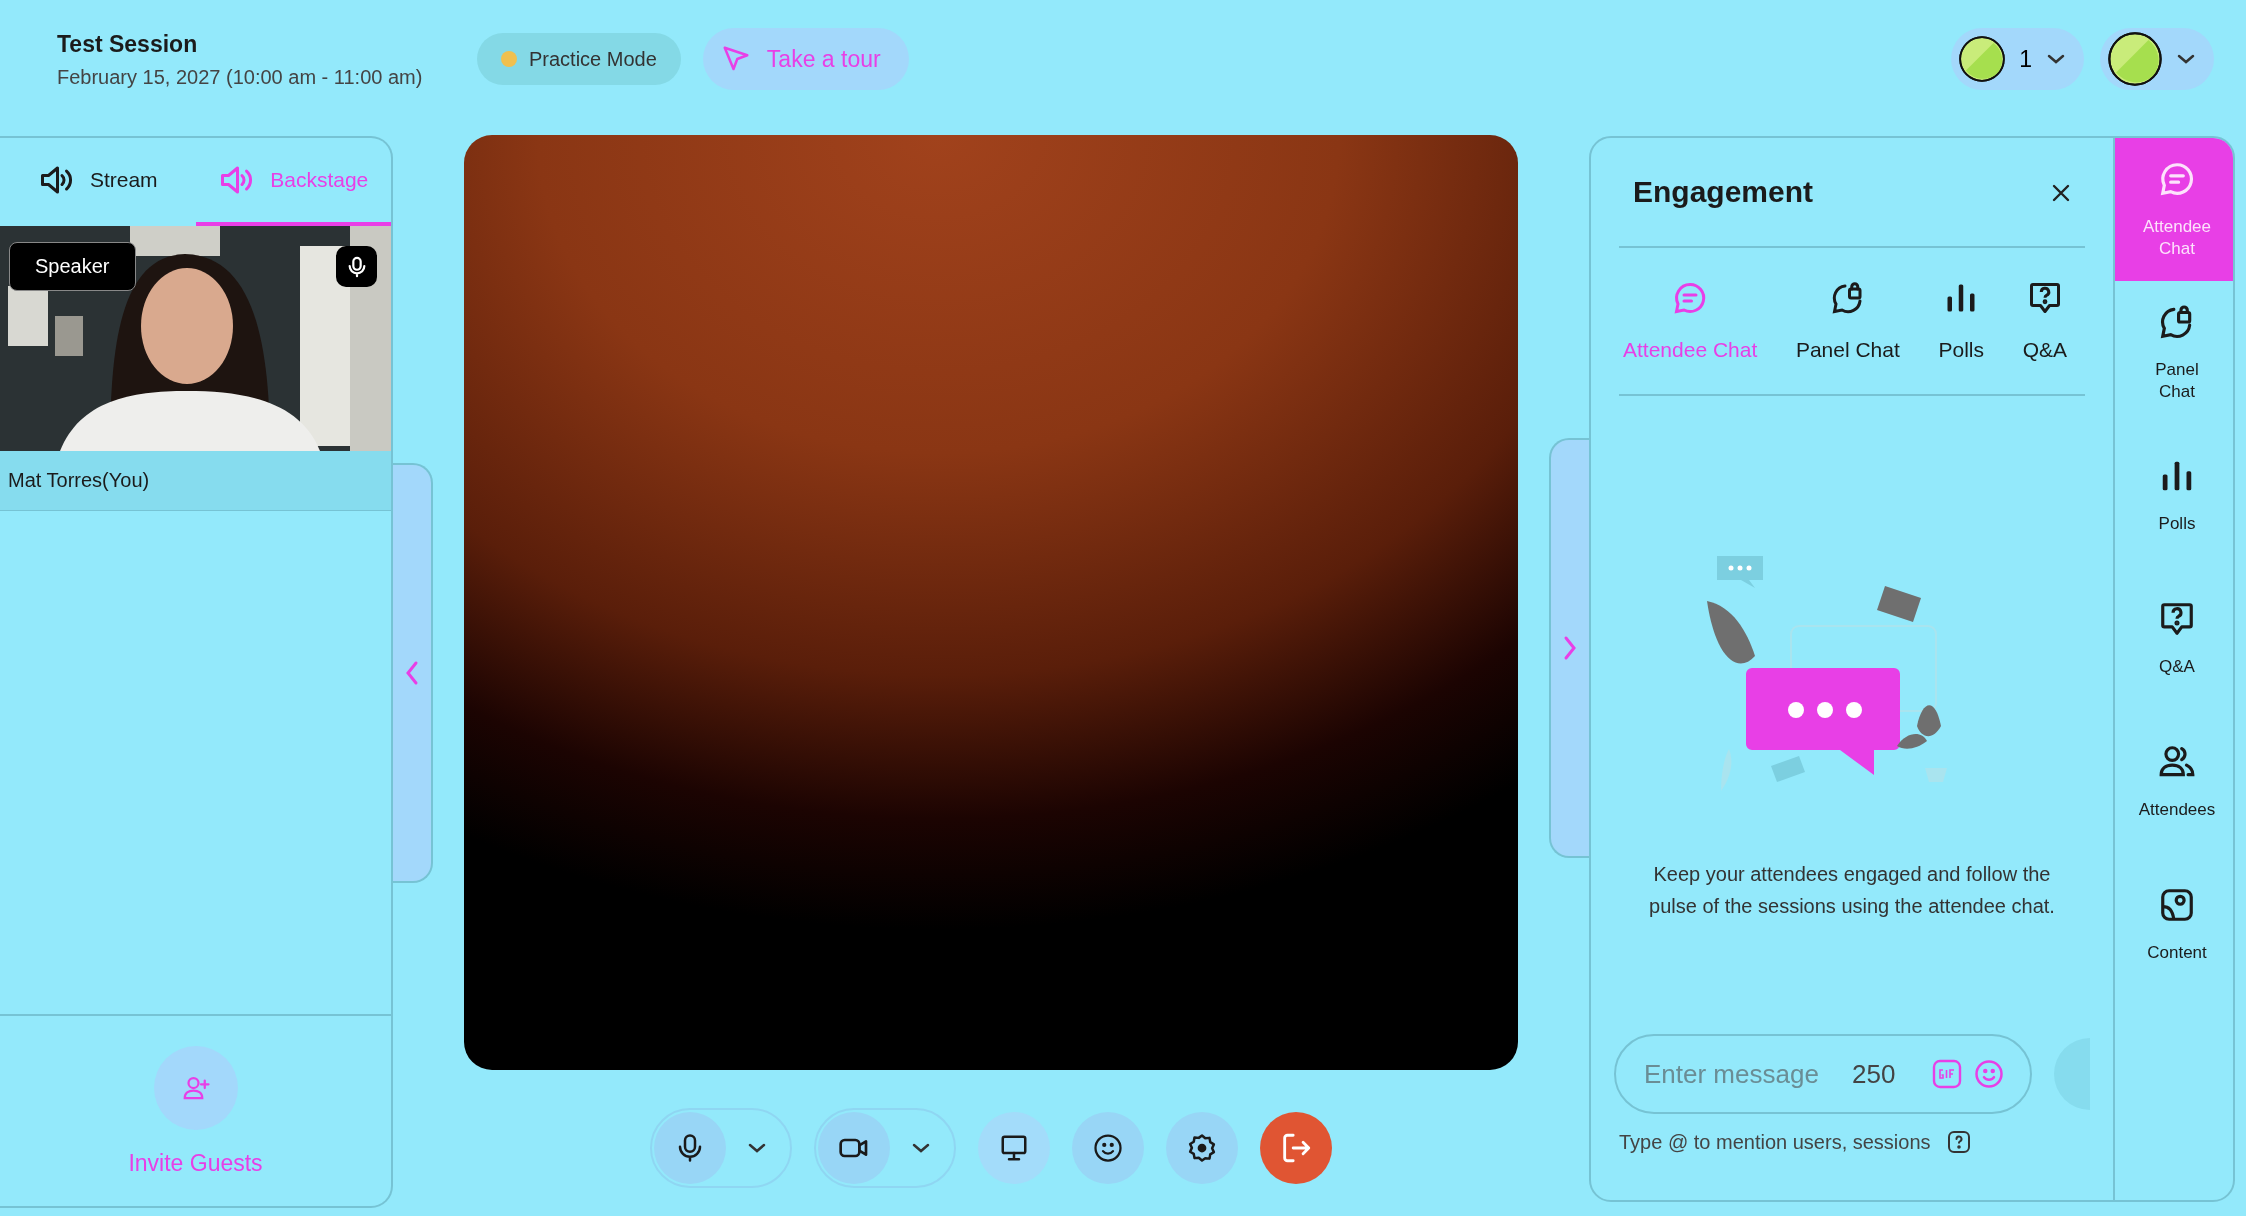 The width and height of the screenshot is (2246, 1216). Describe the element at coordinates (2174, 781) in the screenshot. I see `rail-item: Attendees` at that location.